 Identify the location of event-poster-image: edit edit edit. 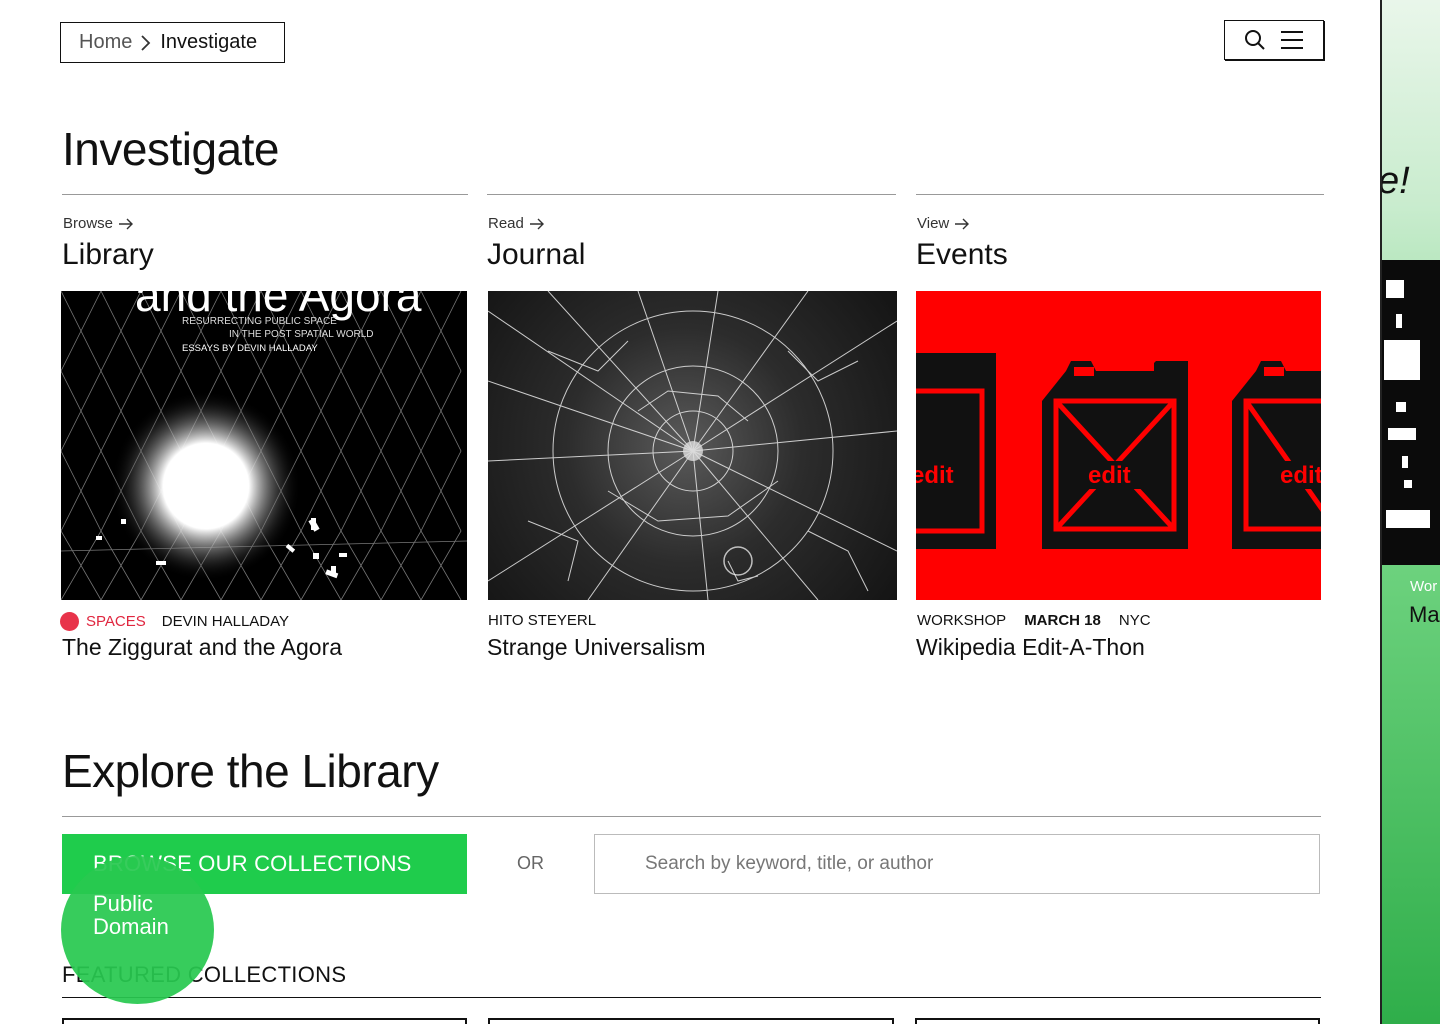
(1118, 445).